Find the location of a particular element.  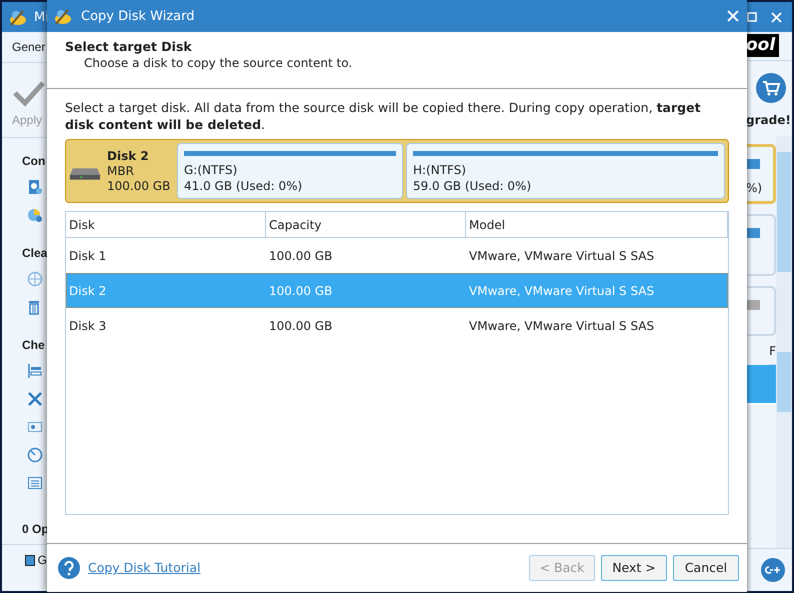

table-cell-text: Disk 2 is located at coordinates (88, 291).